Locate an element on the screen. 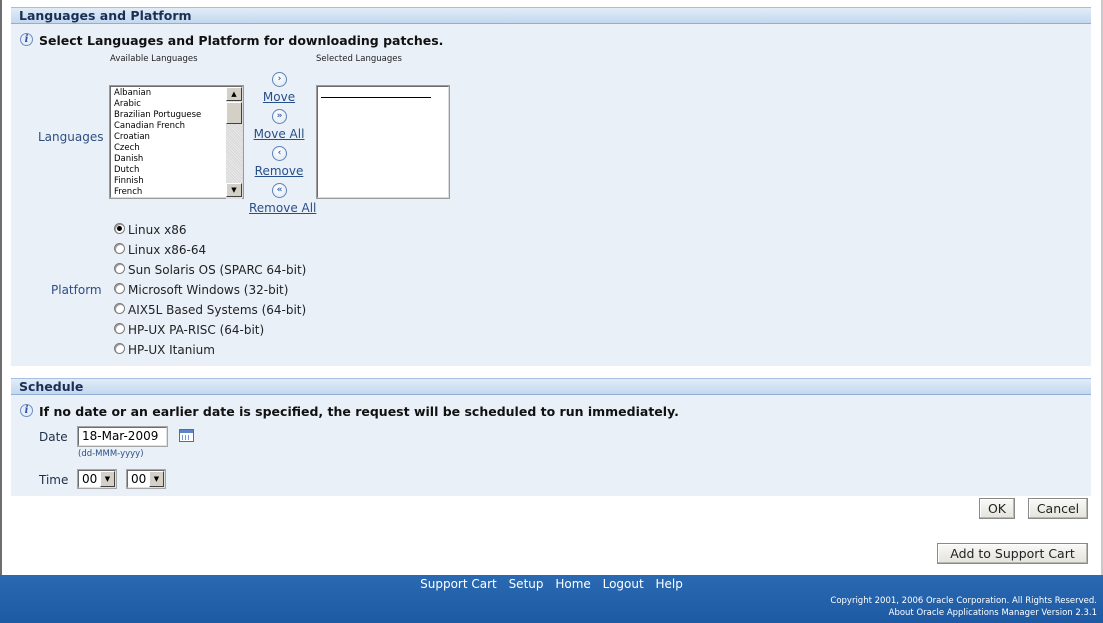 This screenshot has width=1103, height=623. cancel-button: Cancel is located at coordinates (1058, 508).